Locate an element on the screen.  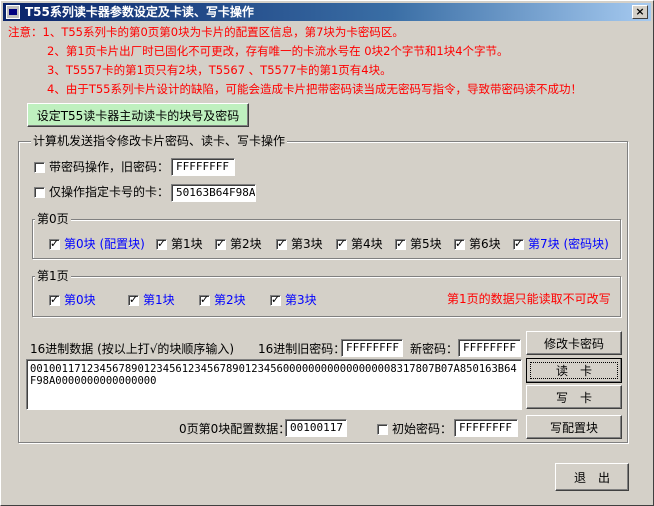
page0-block0-label: 第0块 (配置块) is located at coordinates (104, 244).